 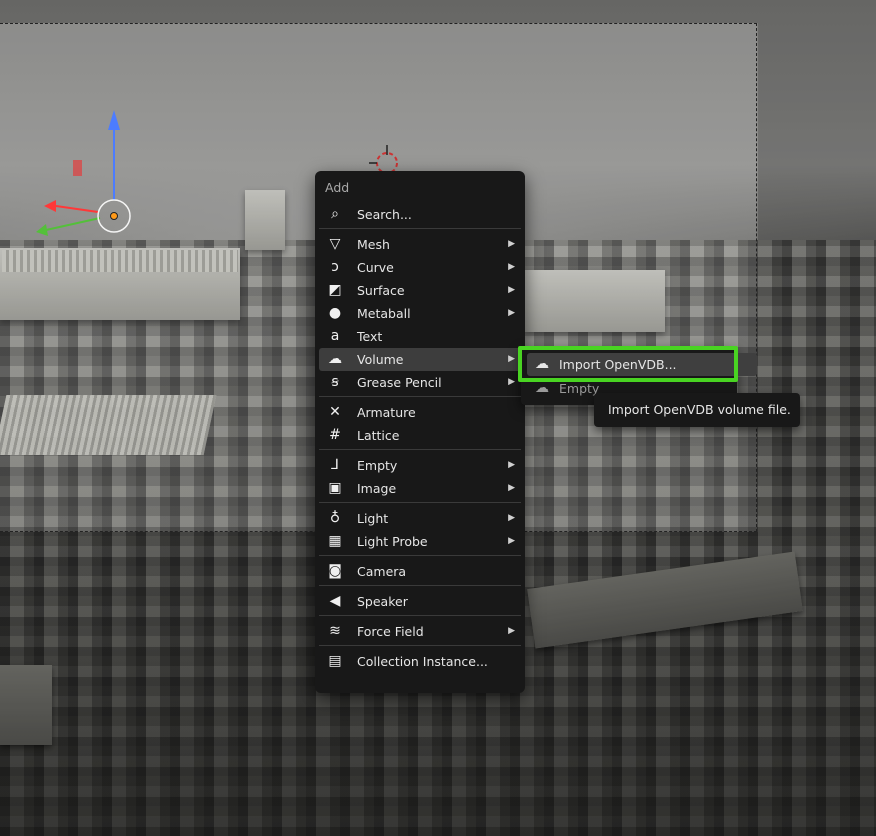 I want to click on menu-item-armature: ✕ Armature, so click(x=420, y=412).